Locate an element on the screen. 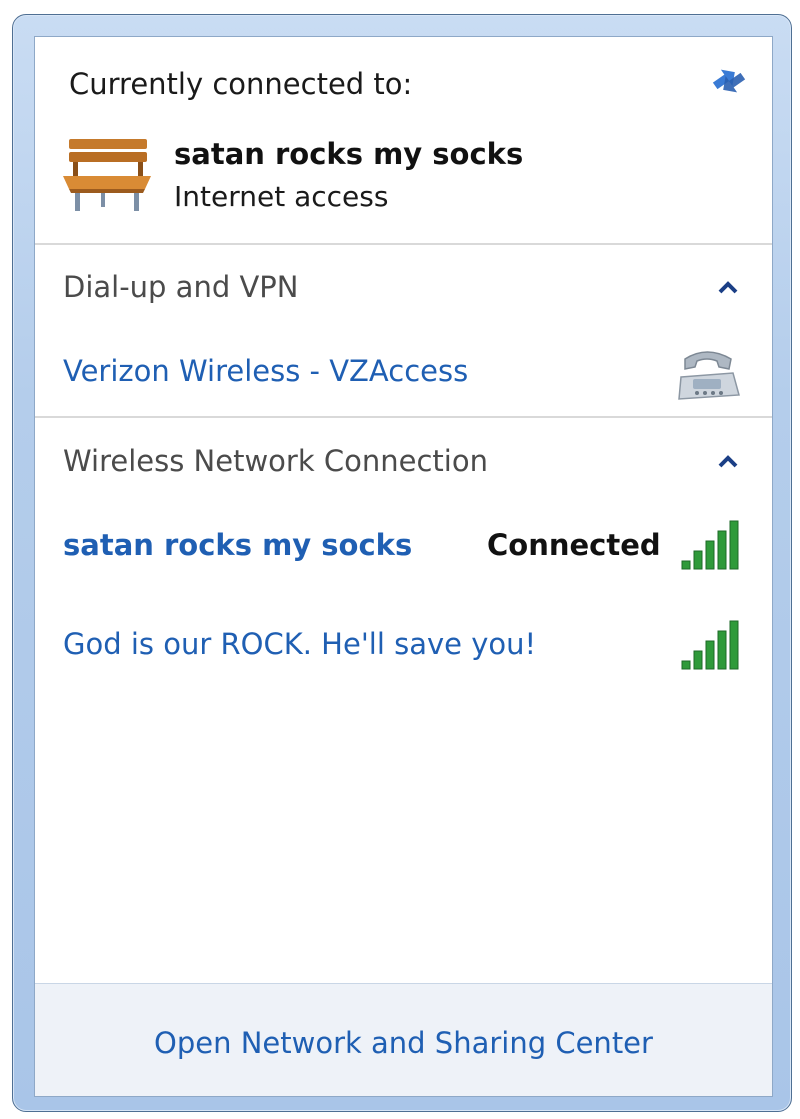 The image size is (800, 1119). wifi-network-item-1: satan rocks my socks is located at coordinates (237, 545).